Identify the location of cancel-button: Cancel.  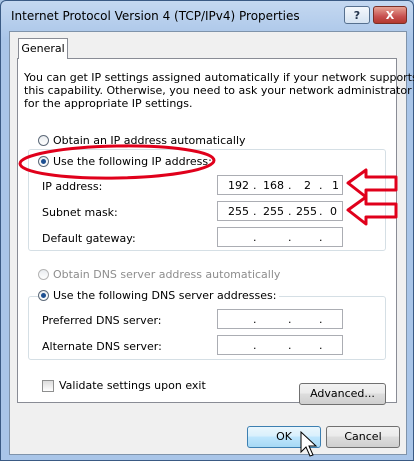
(363, 437).